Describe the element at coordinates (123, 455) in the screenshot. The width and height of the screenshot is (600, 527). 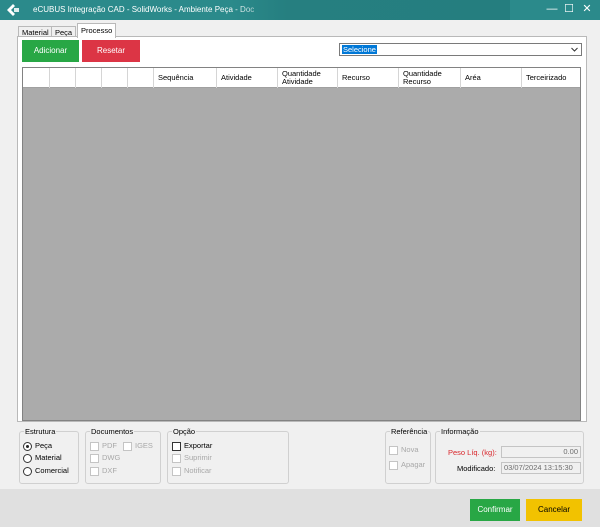
I see `documentos-group: Documentos PDF IGES DWG DXF` at that location.